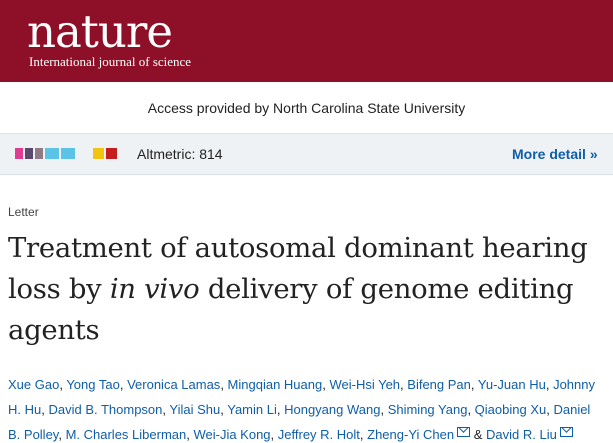 The height and width of the screenshot is (443, 613). What do you see at coordinates (439, 384) in the screenshot?
I see `author-link: Bifeng Pan` at bounding box center [439, 384].